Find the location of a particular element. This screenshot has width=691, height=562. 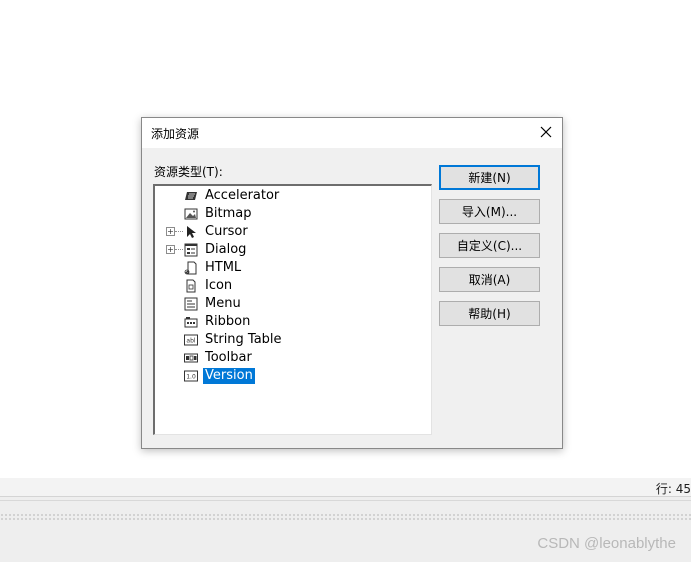

line-number-indicator: 行: 45 is located at coordinates (673, 489).